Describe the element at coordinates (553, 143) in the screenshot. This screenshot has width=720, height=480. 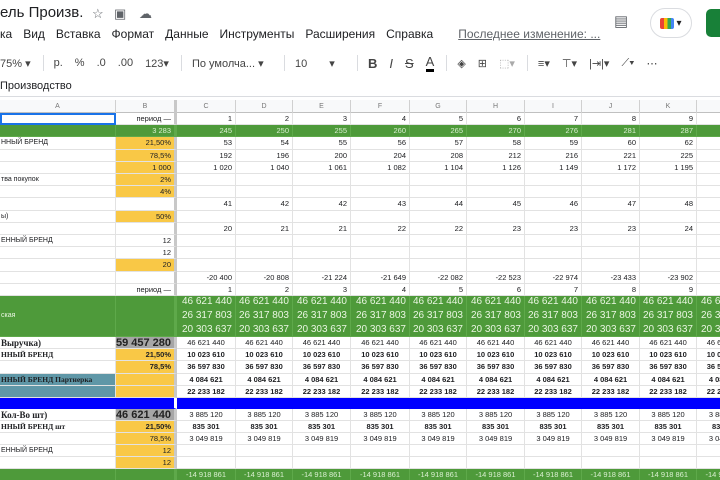
I see `cell-value: 59` at that location.